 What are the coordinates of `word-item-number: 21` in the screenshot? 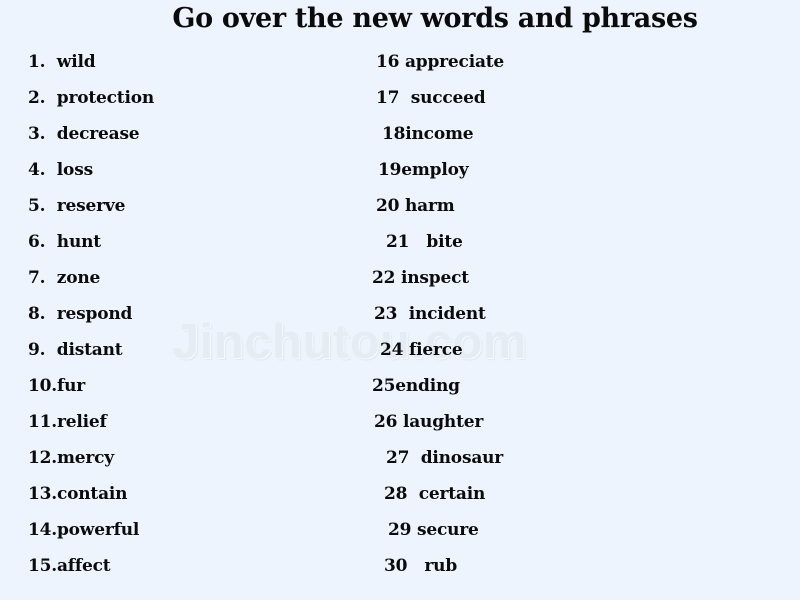 It's located at (398, 242).